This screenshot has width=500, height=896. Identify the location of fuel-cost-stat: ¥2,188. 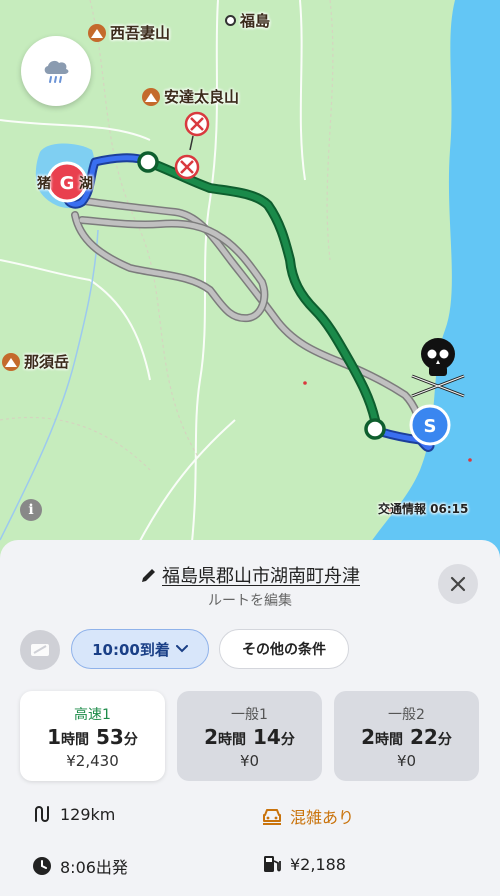
(304, 864).